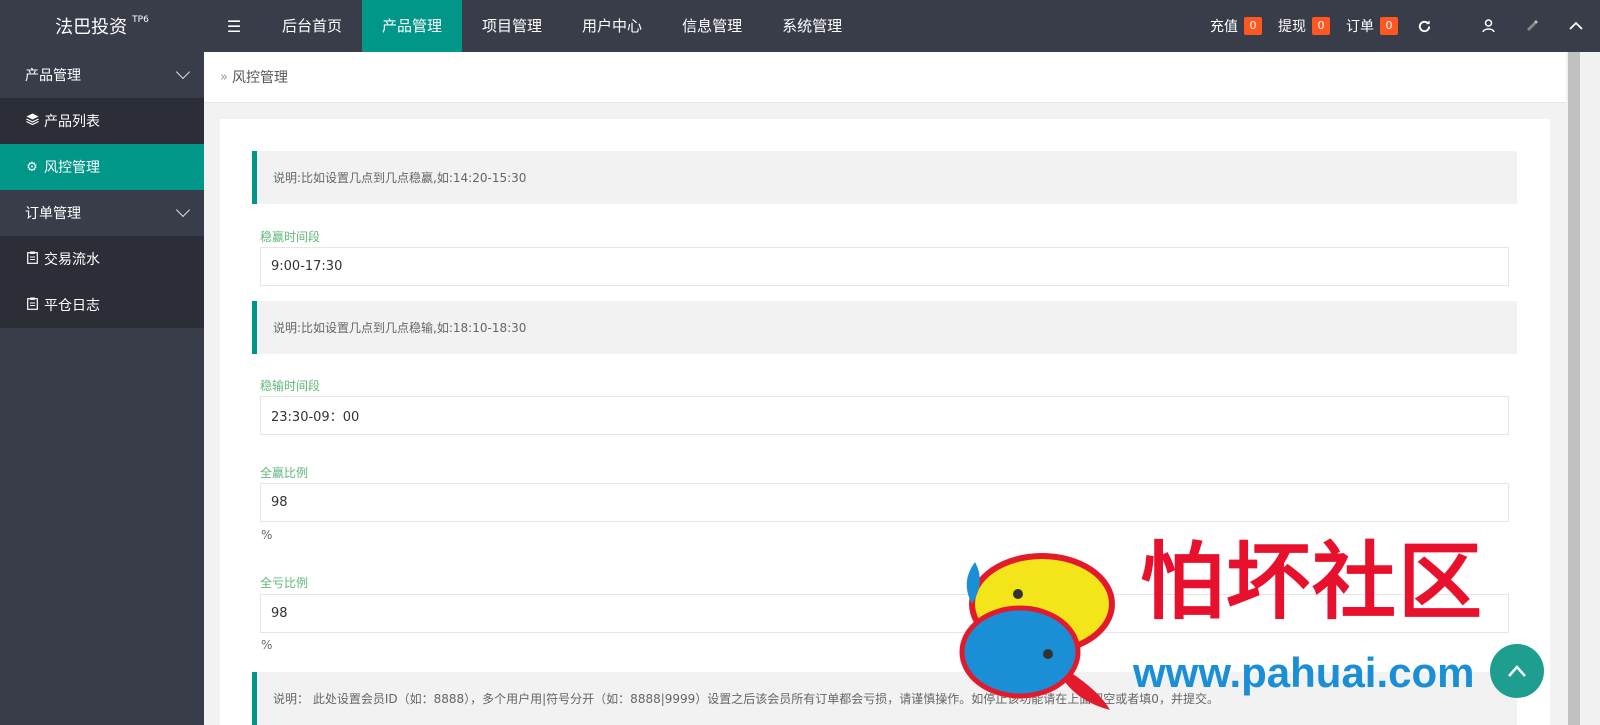 This screenshot has height=725, width=1600. What do you see at coordinates (884, 502) in the screenshot?
I see `win-ratio-input` at bounding box center [884, 502].